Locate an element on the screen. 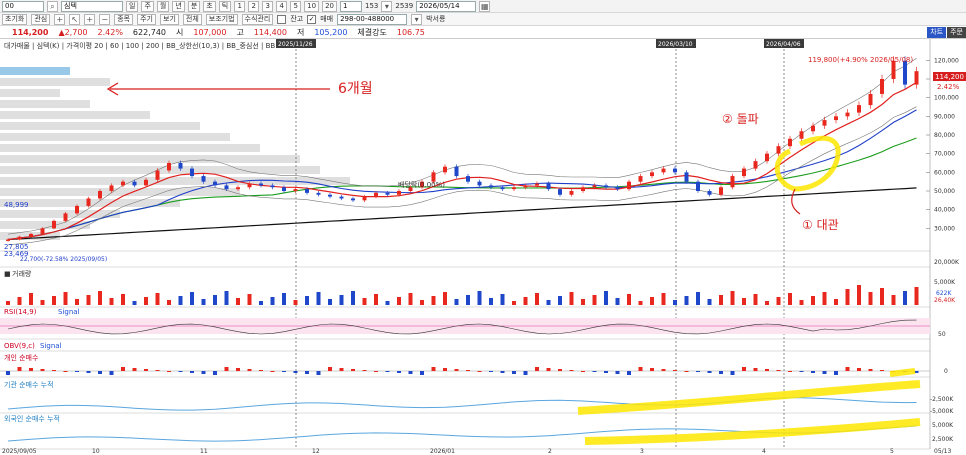 This screenshot has width=966, height=455. obv-panel-label: OBV(9,c) is located at coordinates (19, 346).